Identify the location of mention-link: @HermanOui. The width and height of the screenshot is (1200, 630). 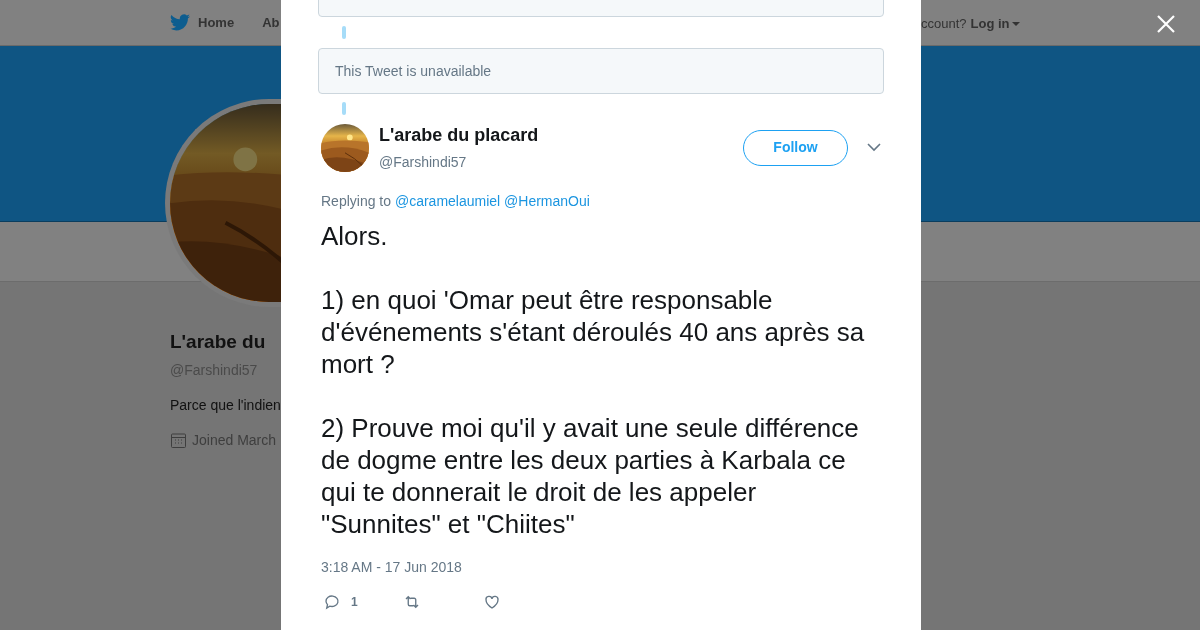
(547, 201).